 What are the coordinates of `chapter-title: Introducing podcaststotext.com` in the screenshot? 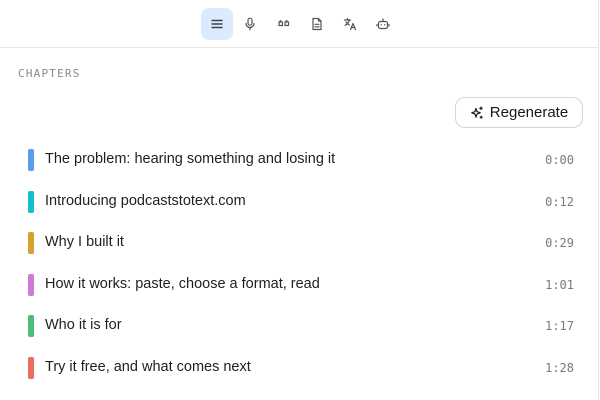 It's located at (145, 200).